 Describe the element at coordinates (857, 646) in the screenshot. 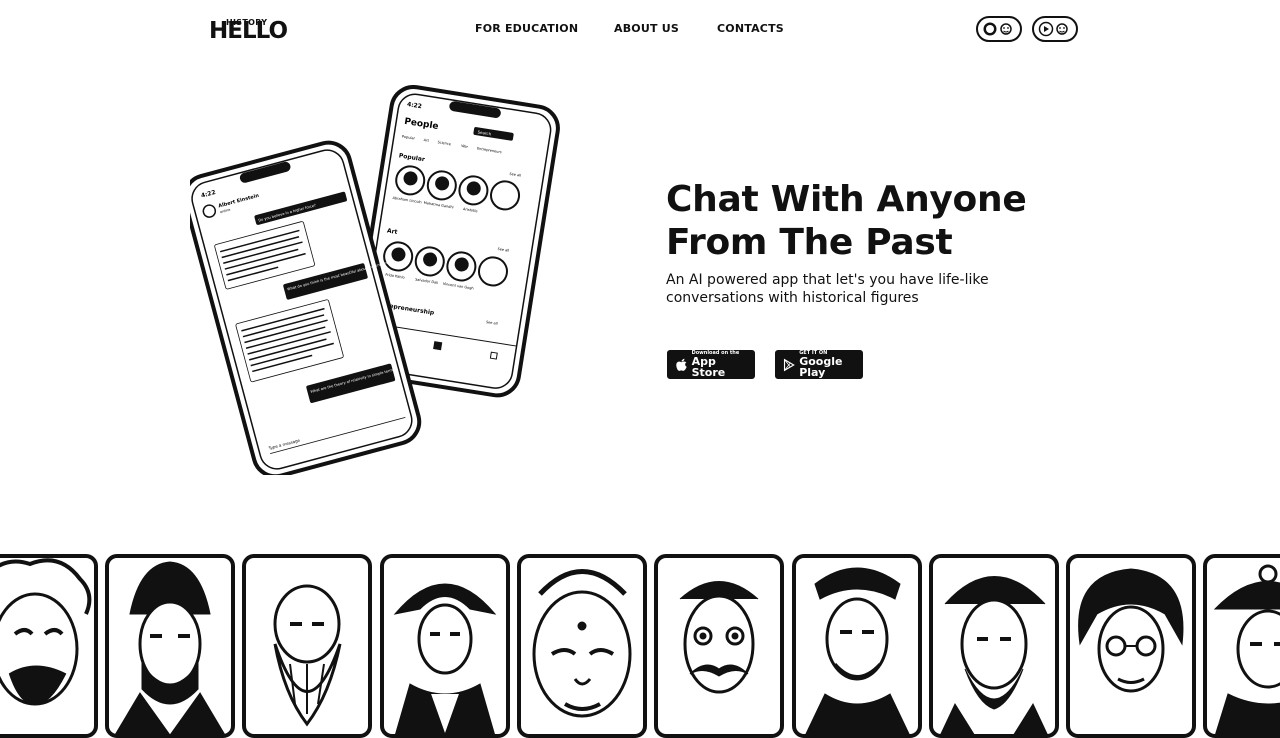

I see `portrait-che-guevara` at that location.